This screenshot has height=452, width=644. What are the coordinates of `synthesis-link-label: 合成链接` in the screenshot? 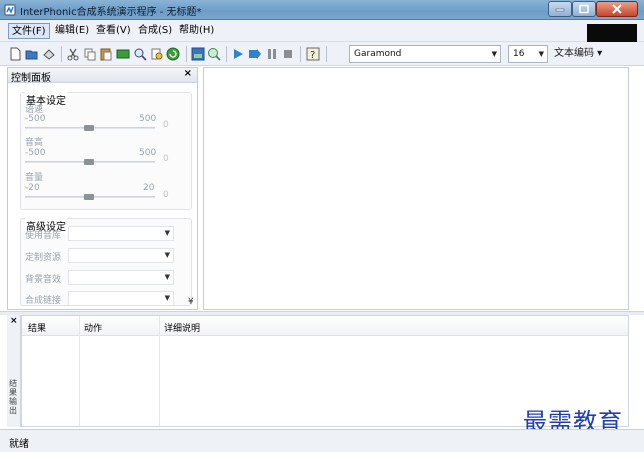 It's located at (43, 301).